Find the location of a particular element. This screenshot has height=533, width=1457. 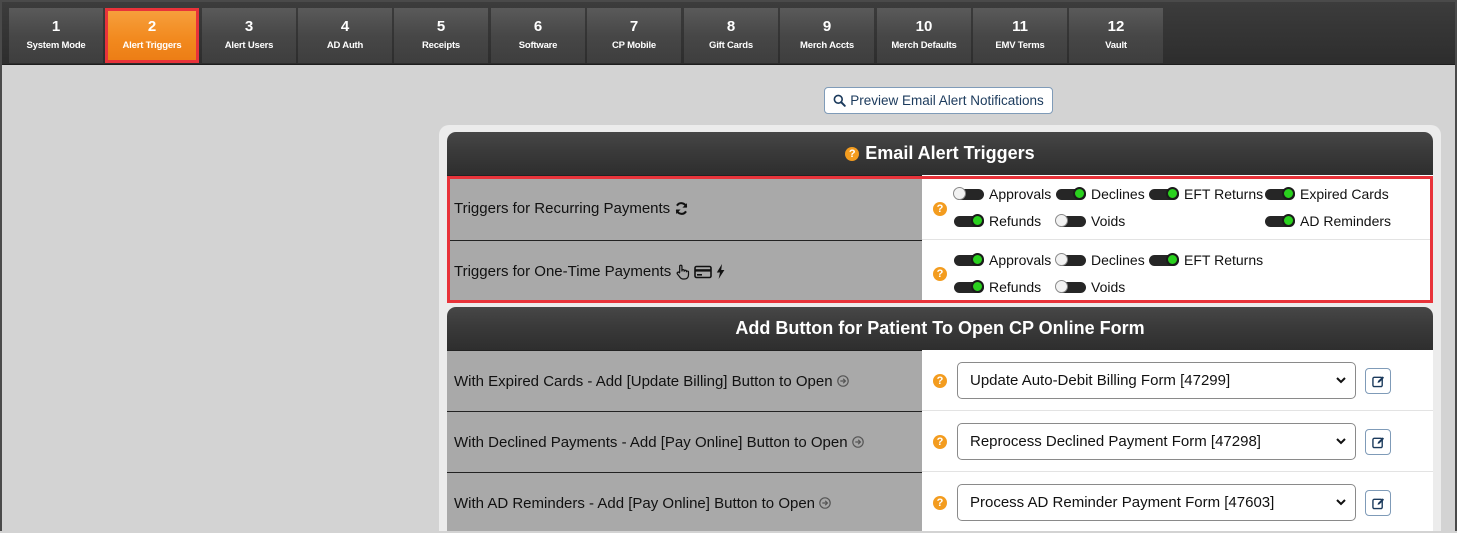

tab-ad-auth: 4 AD Auth is located at coordinates (345, 35).